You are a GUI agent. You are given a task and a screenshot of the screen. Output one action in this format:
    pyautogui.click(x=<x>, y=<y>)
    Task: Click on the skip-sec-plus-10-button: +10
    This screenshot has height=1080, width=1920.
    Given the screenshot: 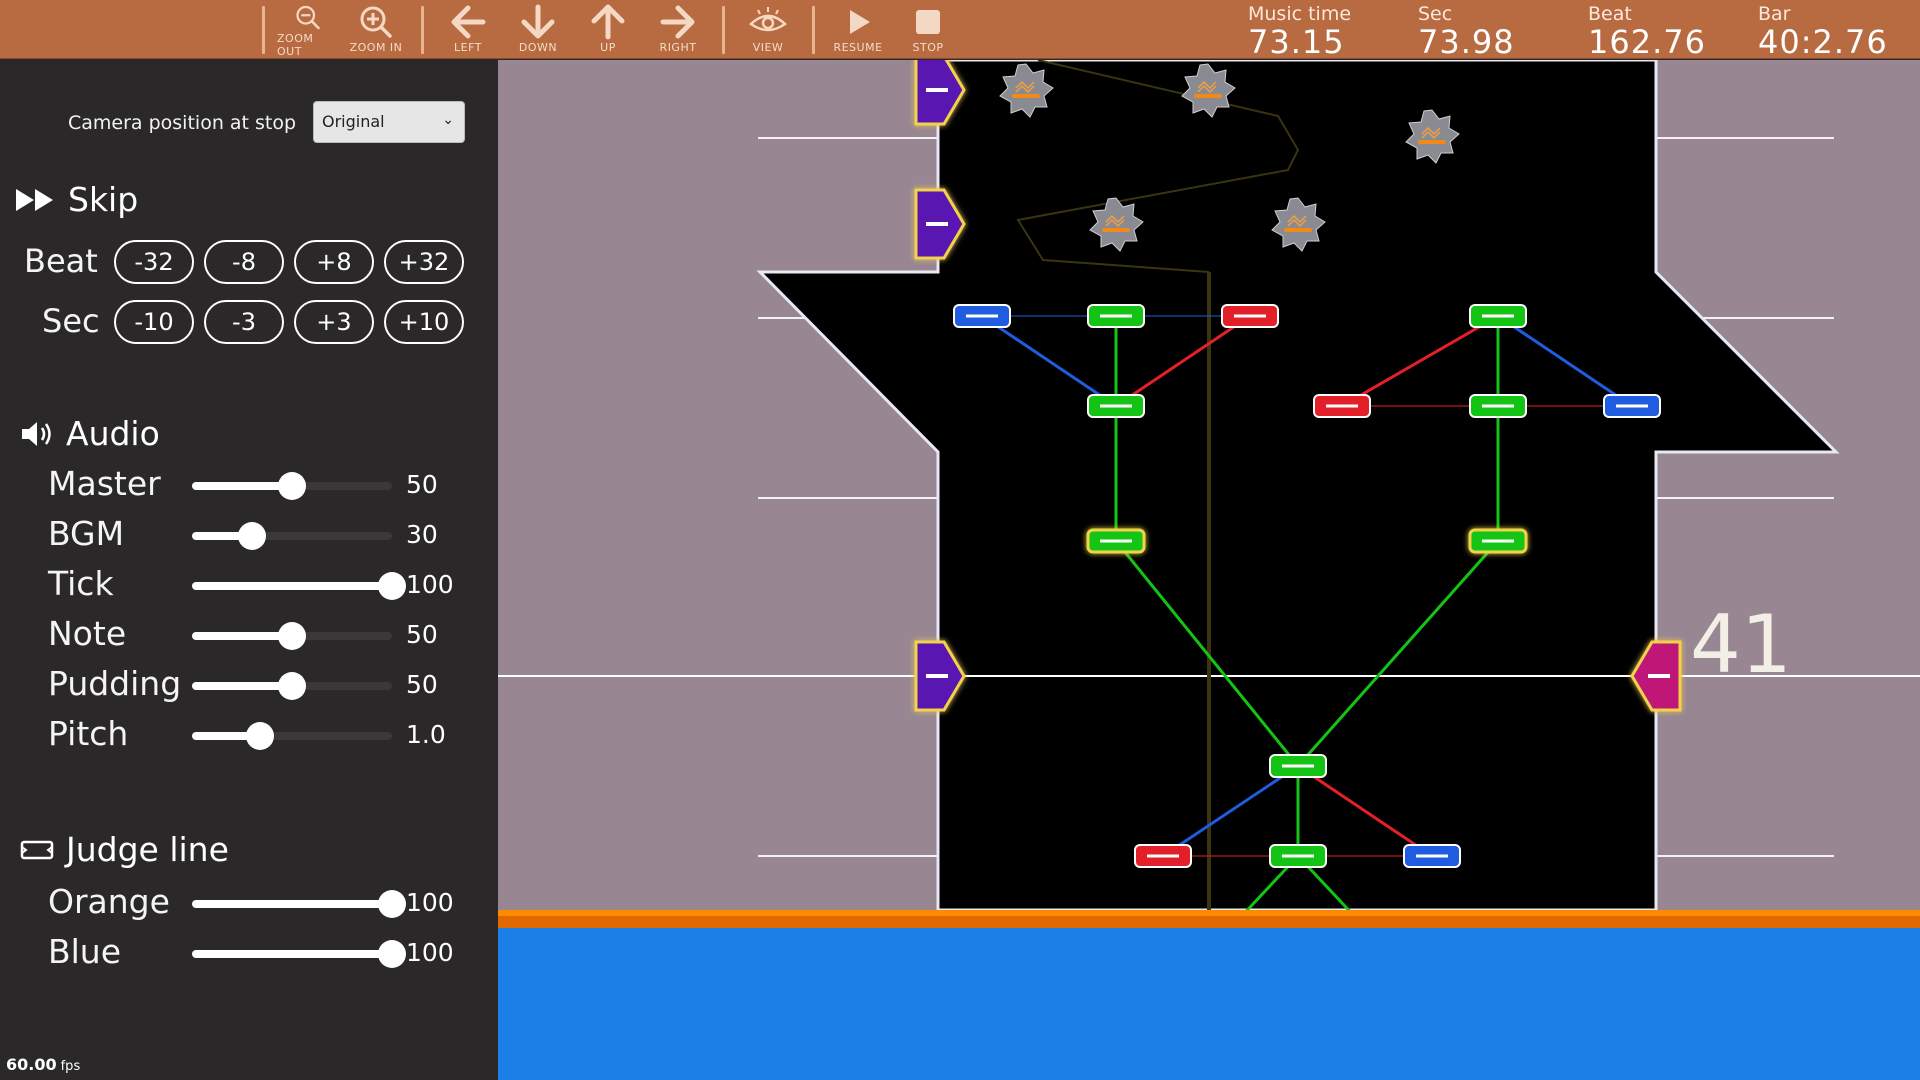 What is the action you would take?
    pyautogui.click(x=424, y=322)
    